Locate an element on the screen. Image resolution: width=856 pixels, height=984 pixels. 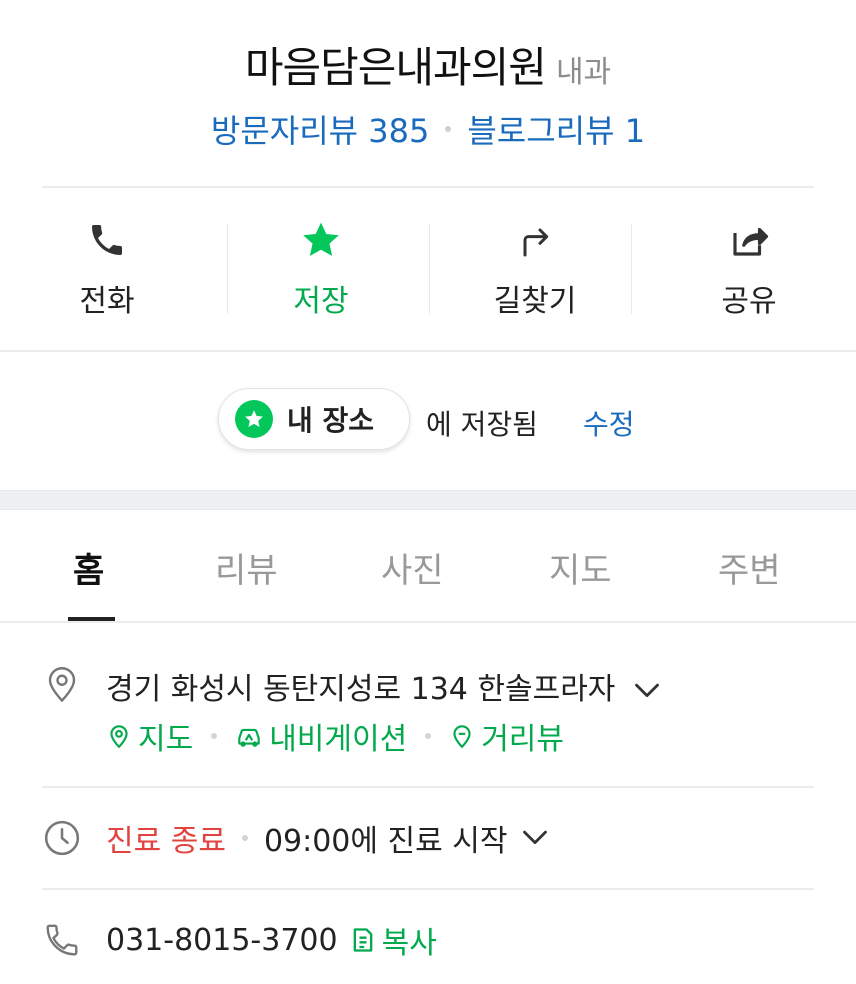
share-button: 공유 is located at coordinates (749, 269).